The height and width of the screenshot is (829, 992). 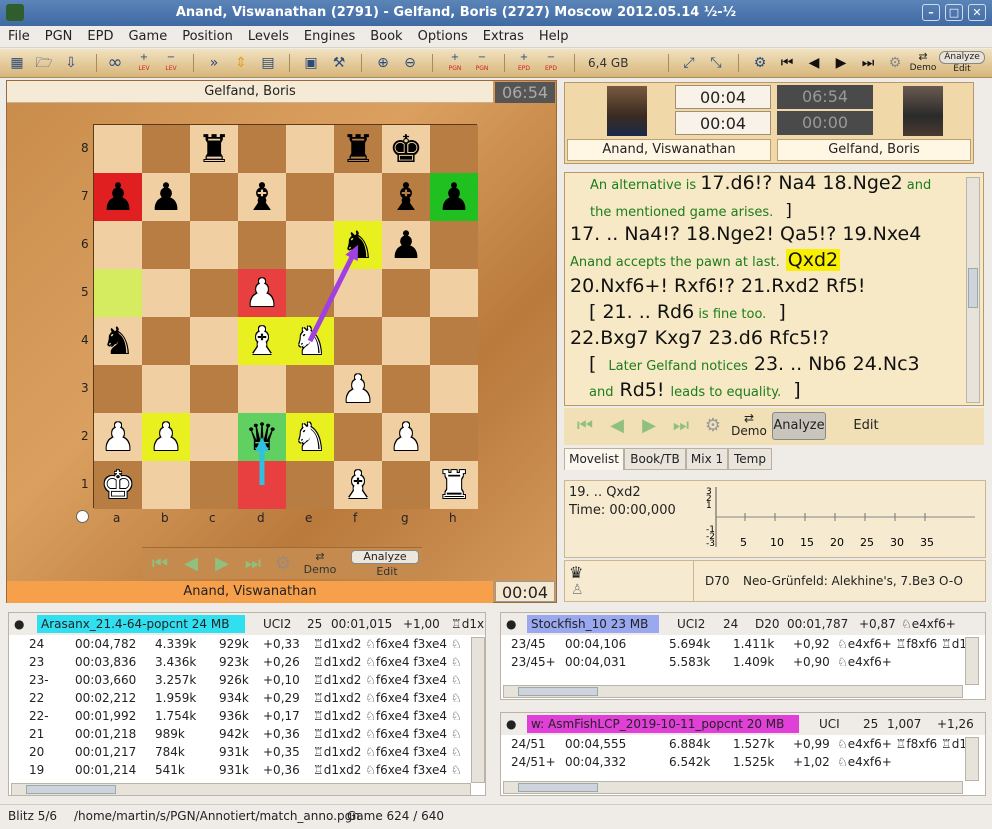 I want to click on demo-toolbar-button: ⇄ Demo, so click(x=923, y=62).